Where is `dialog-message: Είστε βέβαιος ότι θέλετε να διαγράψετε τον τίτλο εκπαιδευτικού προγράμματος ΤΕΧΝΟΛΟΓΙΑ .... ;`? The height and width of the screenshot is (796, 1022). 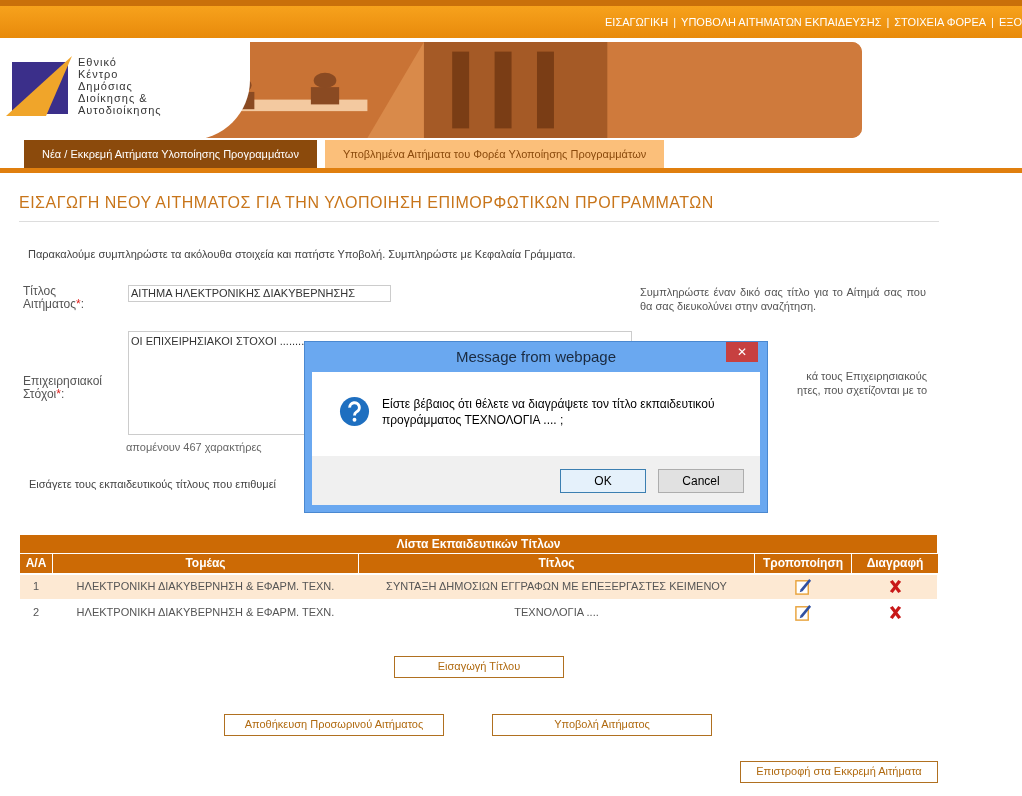
dialog-message: Είστε βέβαιος ότι θέλετε να διαγράψετε τον τίτλο εκπαιδευτικού προγράμματος ΤΕΧΝΟΛΟΓΙΑ .... ; is located at coordinates (549, 412).